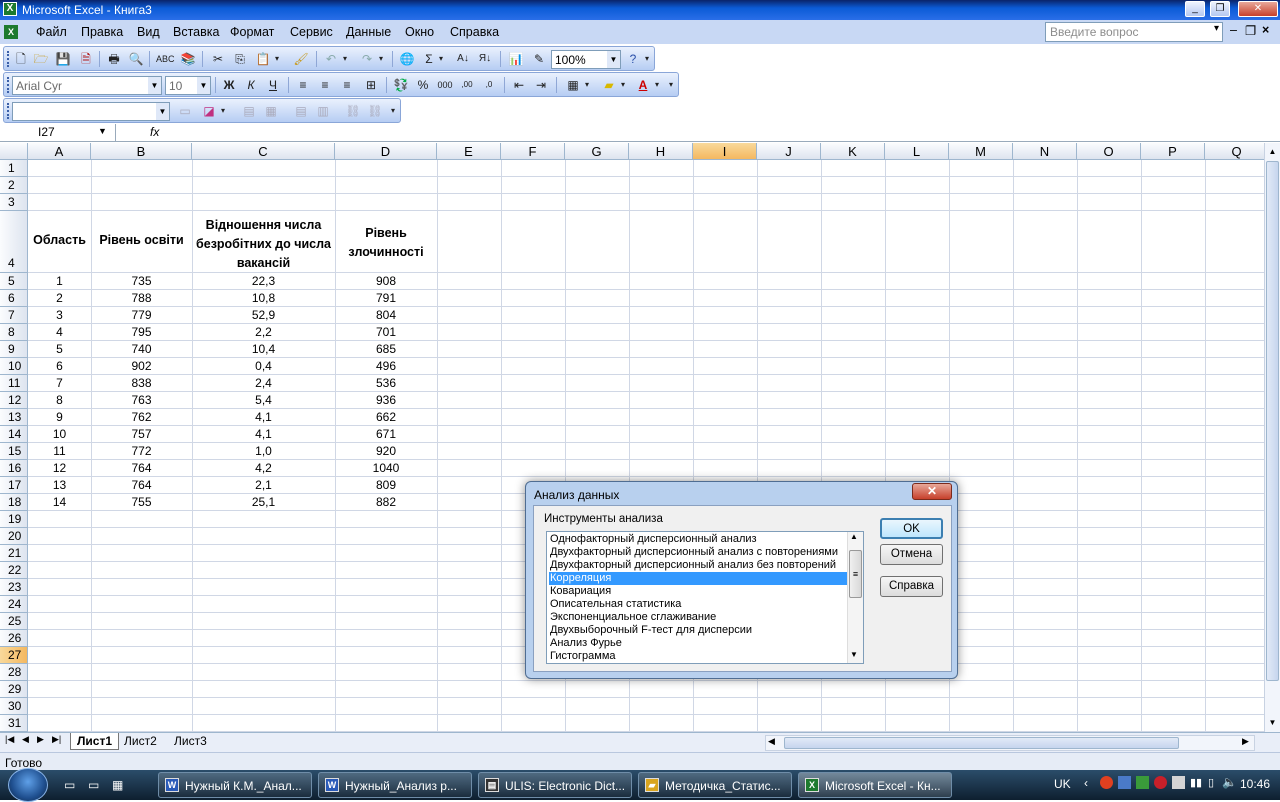 The image size is (1280, 802). What do you see at coordinates (1196, 782) in the screenshot?
I see `network-icon: ▮▮` at bounding box center [1196, 782].